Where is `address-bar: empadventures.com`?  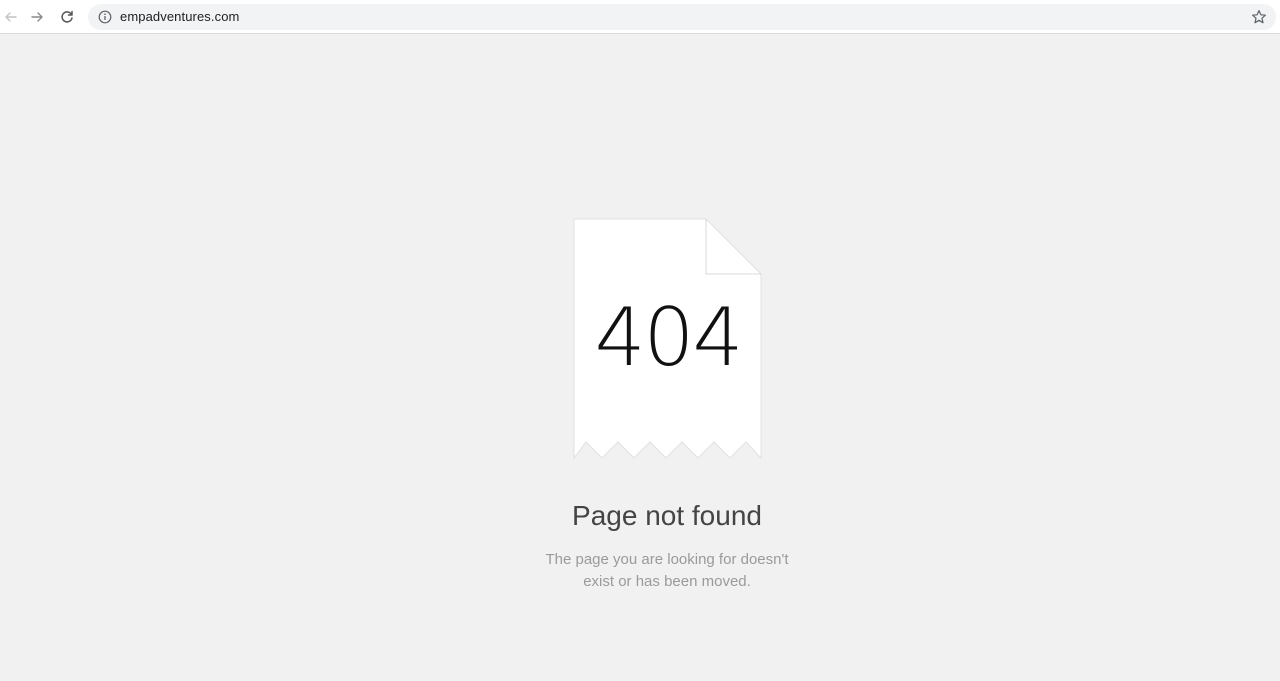 address-bar: empadventures.com is located at coordinates (682, 17).